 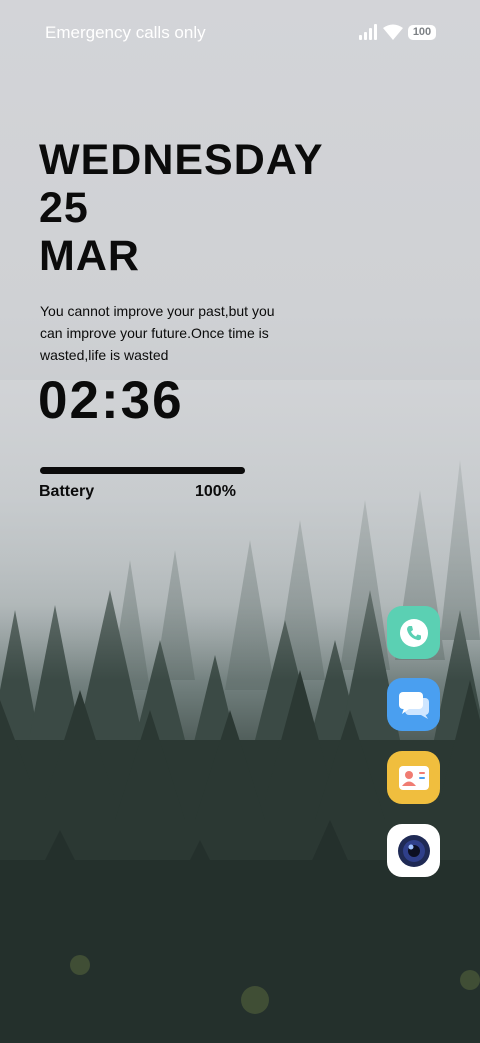 What do you see at coordinates (215, 491) in the screenshot?
I see `battery-value: 100%` at bounding box center [215, 491].